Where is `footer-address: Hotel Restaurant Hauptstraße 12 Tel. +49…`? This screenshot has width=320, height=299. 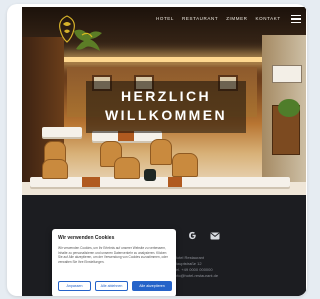 footer-address: Hotel Restaurant Hauptstraße 12 Tel. +49… is located at coordinates (234, 267).